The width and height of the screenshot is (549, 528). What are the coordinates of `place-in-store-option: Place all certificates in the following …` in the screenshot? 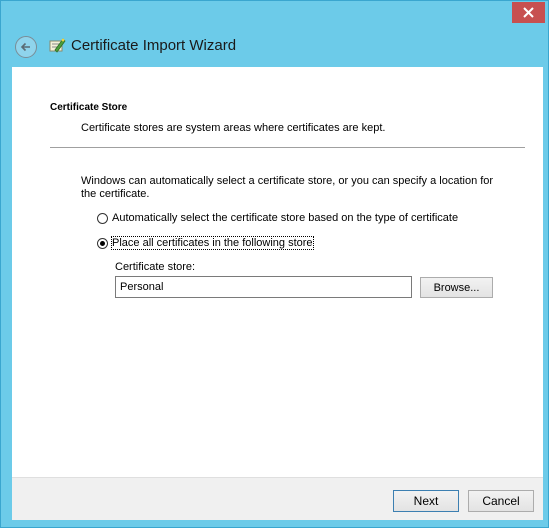 It's located at (205, 243).